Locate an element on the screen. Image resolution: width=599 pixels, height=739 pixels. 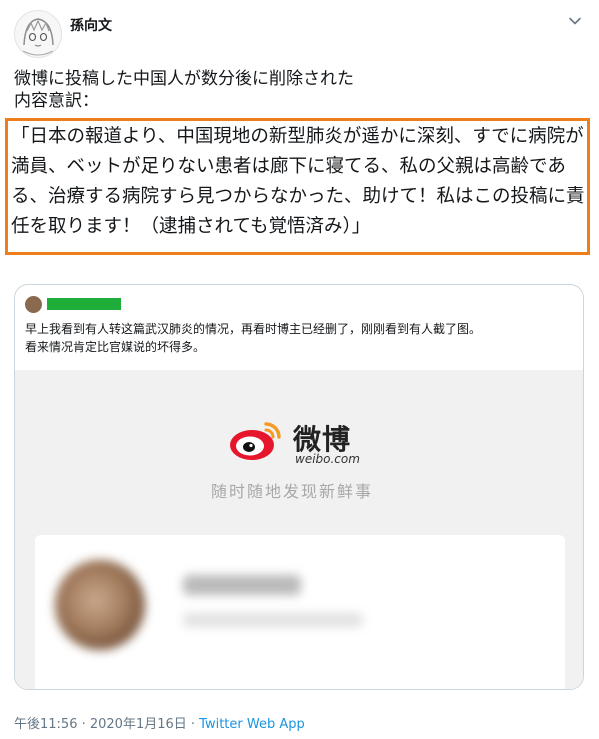
tweet-source-link: Twitter Web App is located at coordinates (252, 724).